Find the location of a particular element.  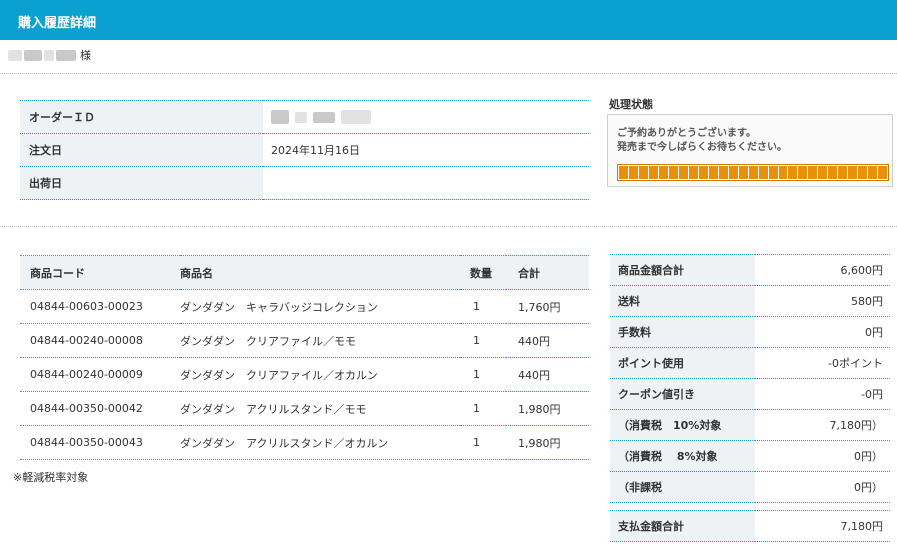

item-total: 440円 is located at coordinates (547, 374).